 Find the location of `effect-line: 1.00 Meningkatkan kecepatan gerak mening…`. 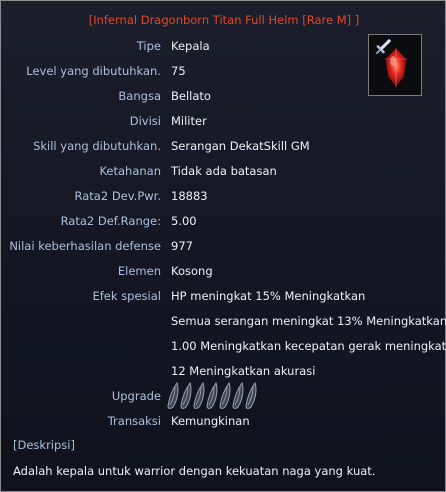

effect-line: 1.00 Meningkatkan kecepatan gerak mening… is located at coordinates (223, 347).